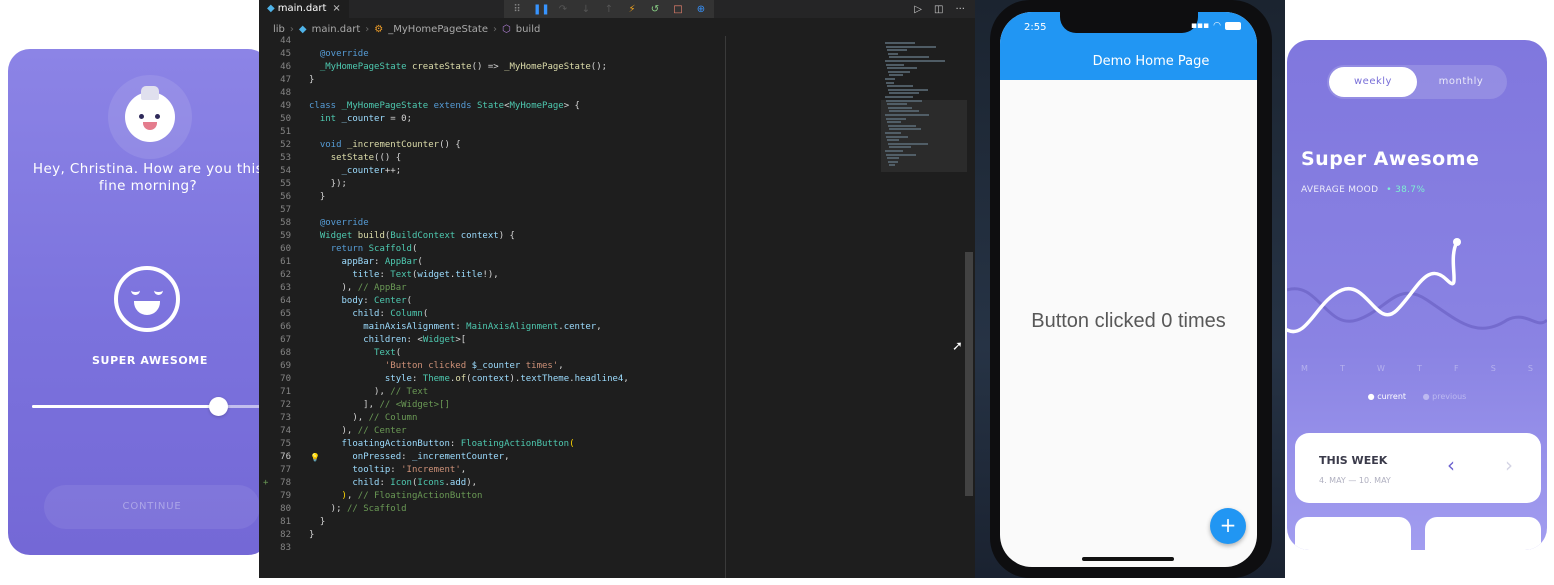  What do you see at coordinates (569, 548) in the screenshot?
I see `code-line: 83` at bounding box center [569, 548].